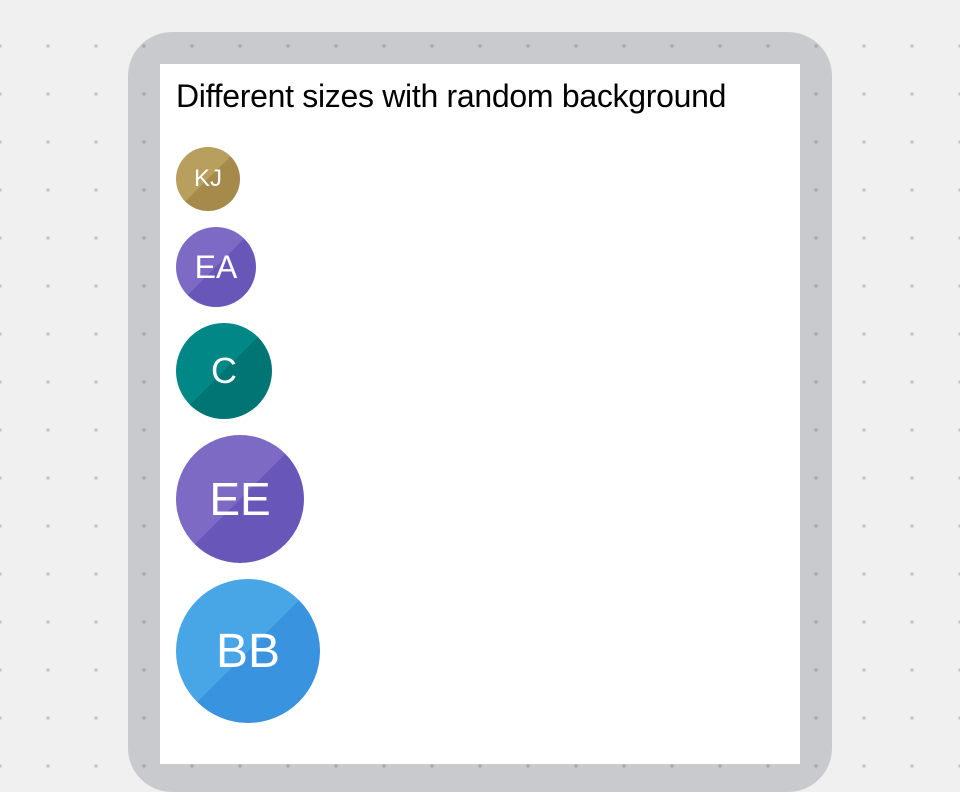 The width and height of the screenshot is (960, 792). I want to click on avatar: KJ, so click(208, 179).